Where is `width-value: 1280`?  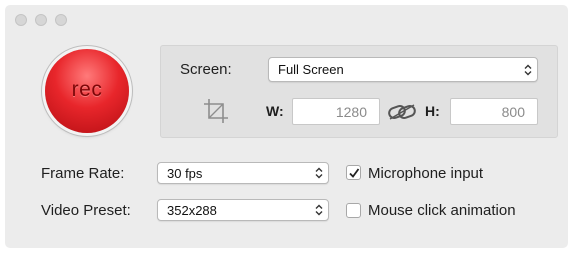 width-value: 1280 is located at coordinates (351, 111).